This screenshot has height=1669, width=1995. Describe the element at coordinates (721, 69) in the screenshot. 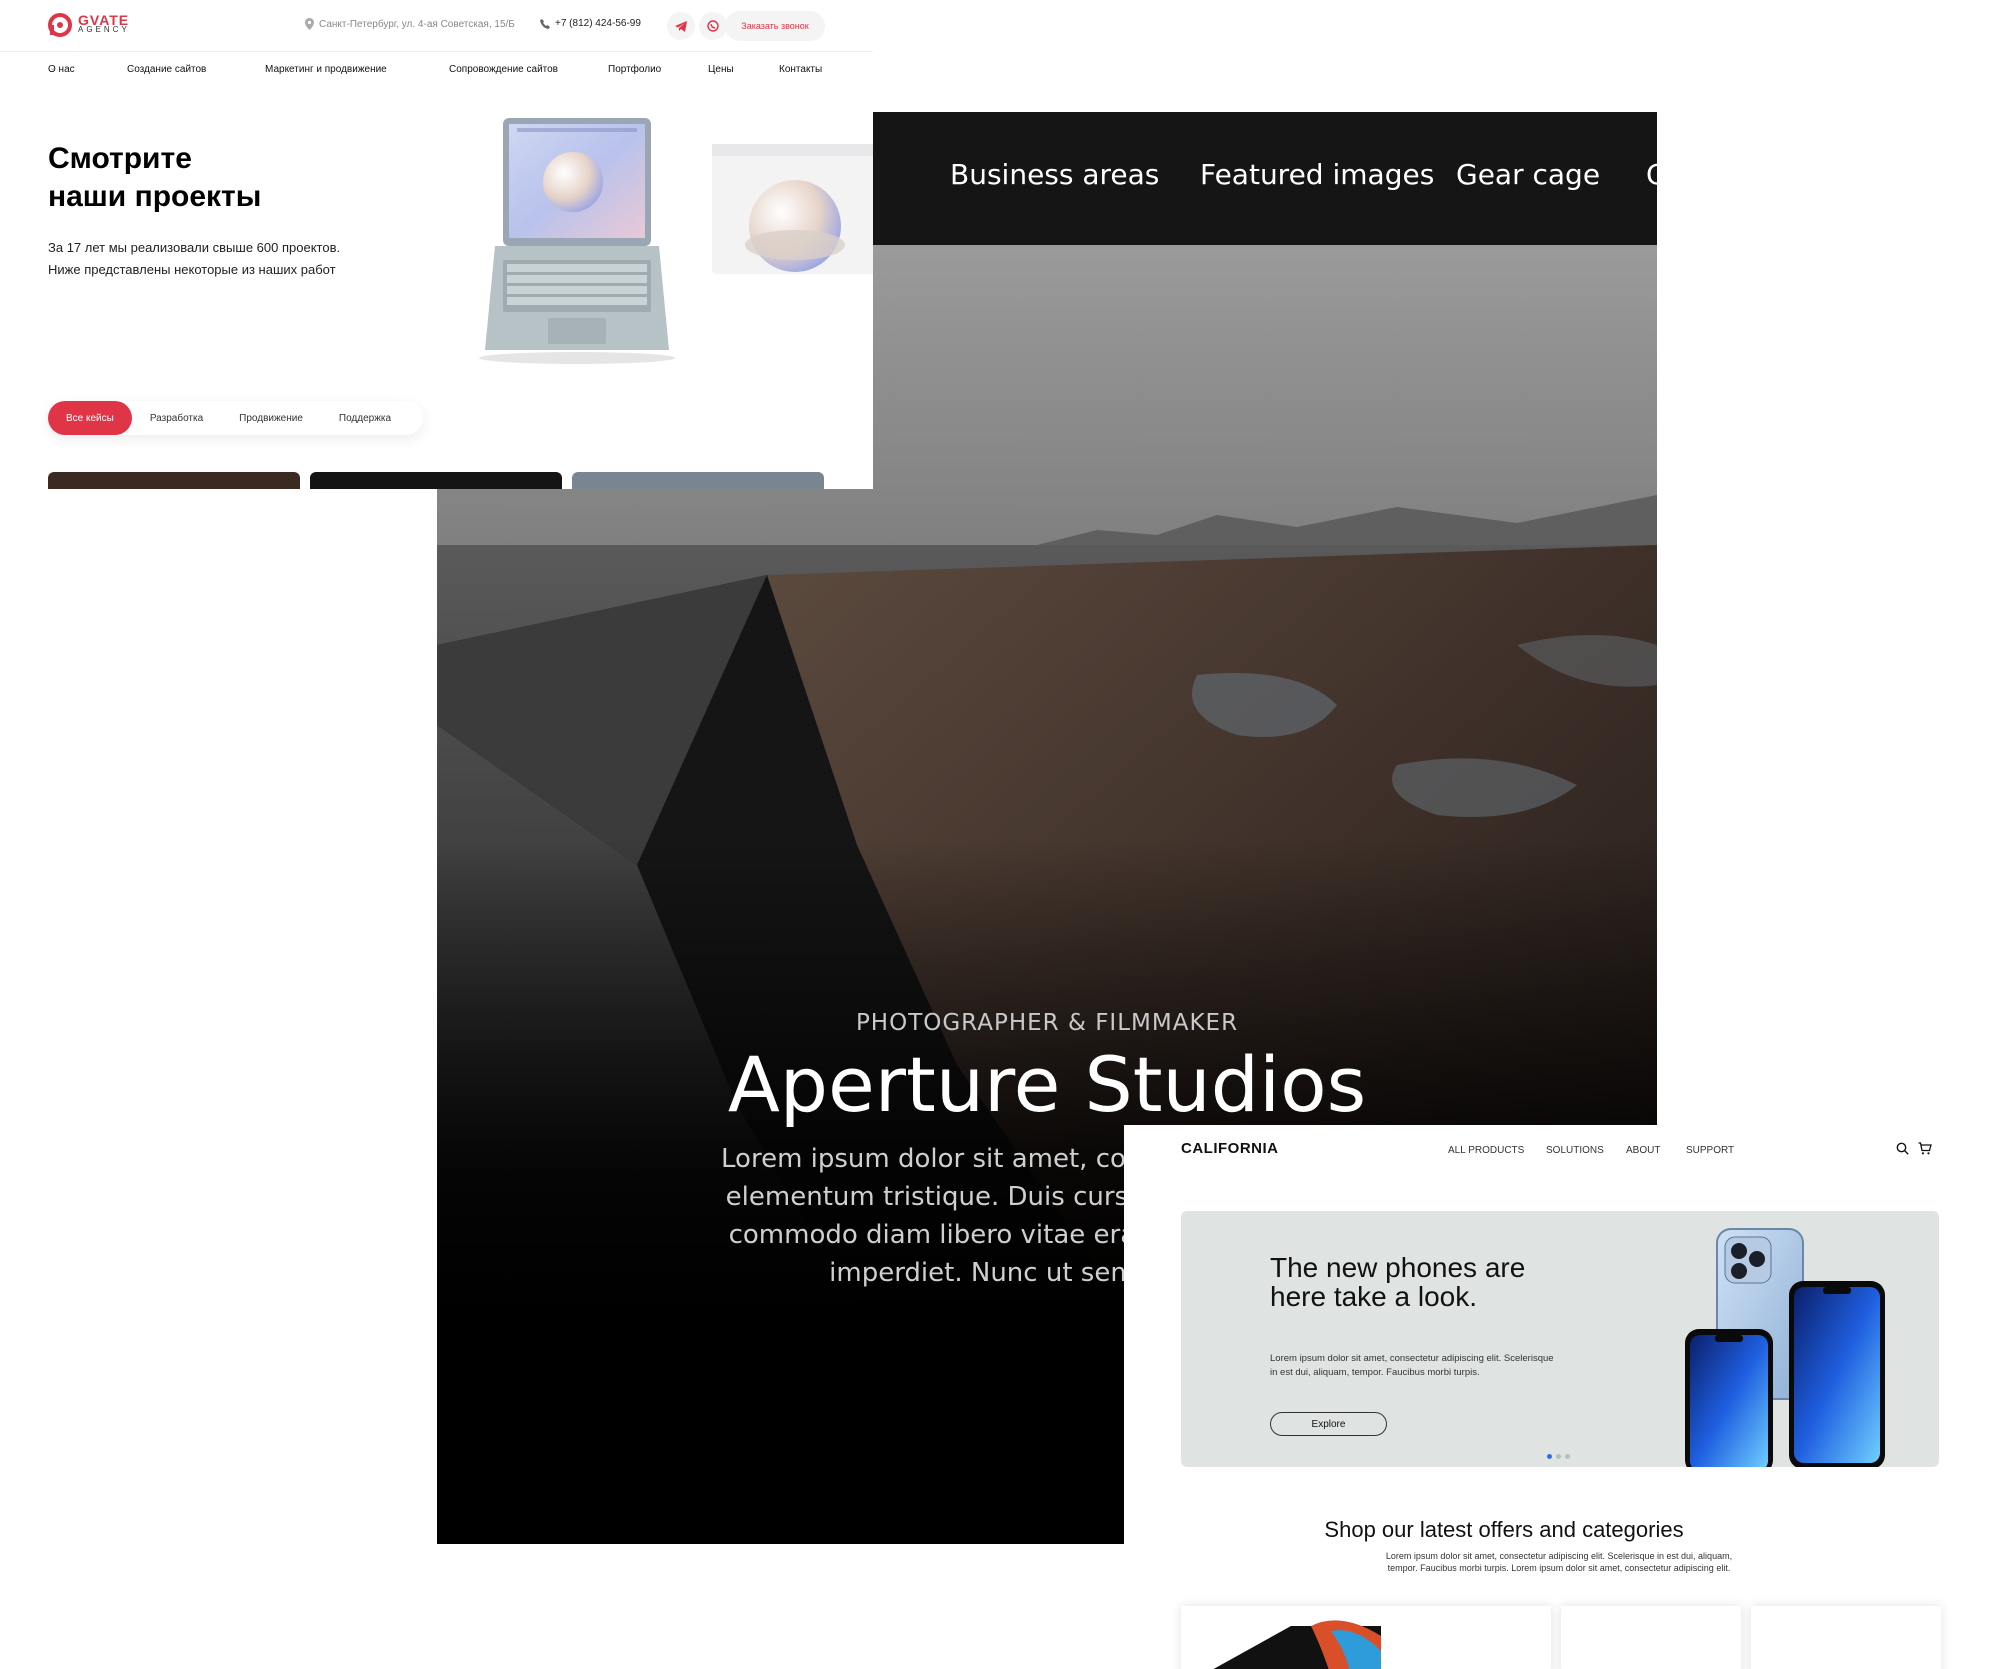

I see `nav-item-prices: Цены` at that location.